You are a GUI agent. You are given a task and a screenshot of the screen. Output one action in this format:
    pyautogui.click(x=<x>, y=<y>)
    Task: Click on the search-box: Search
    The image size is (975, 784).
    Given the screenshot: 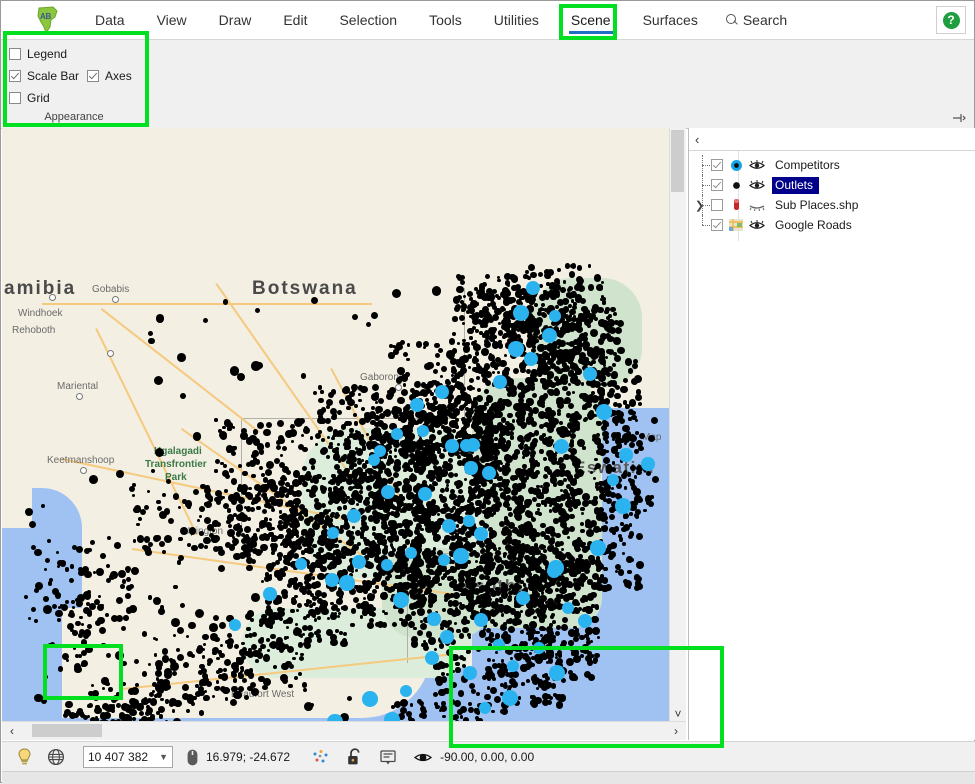 What is the action you would take?
    pyautogui.click(x=750, y=20)
    